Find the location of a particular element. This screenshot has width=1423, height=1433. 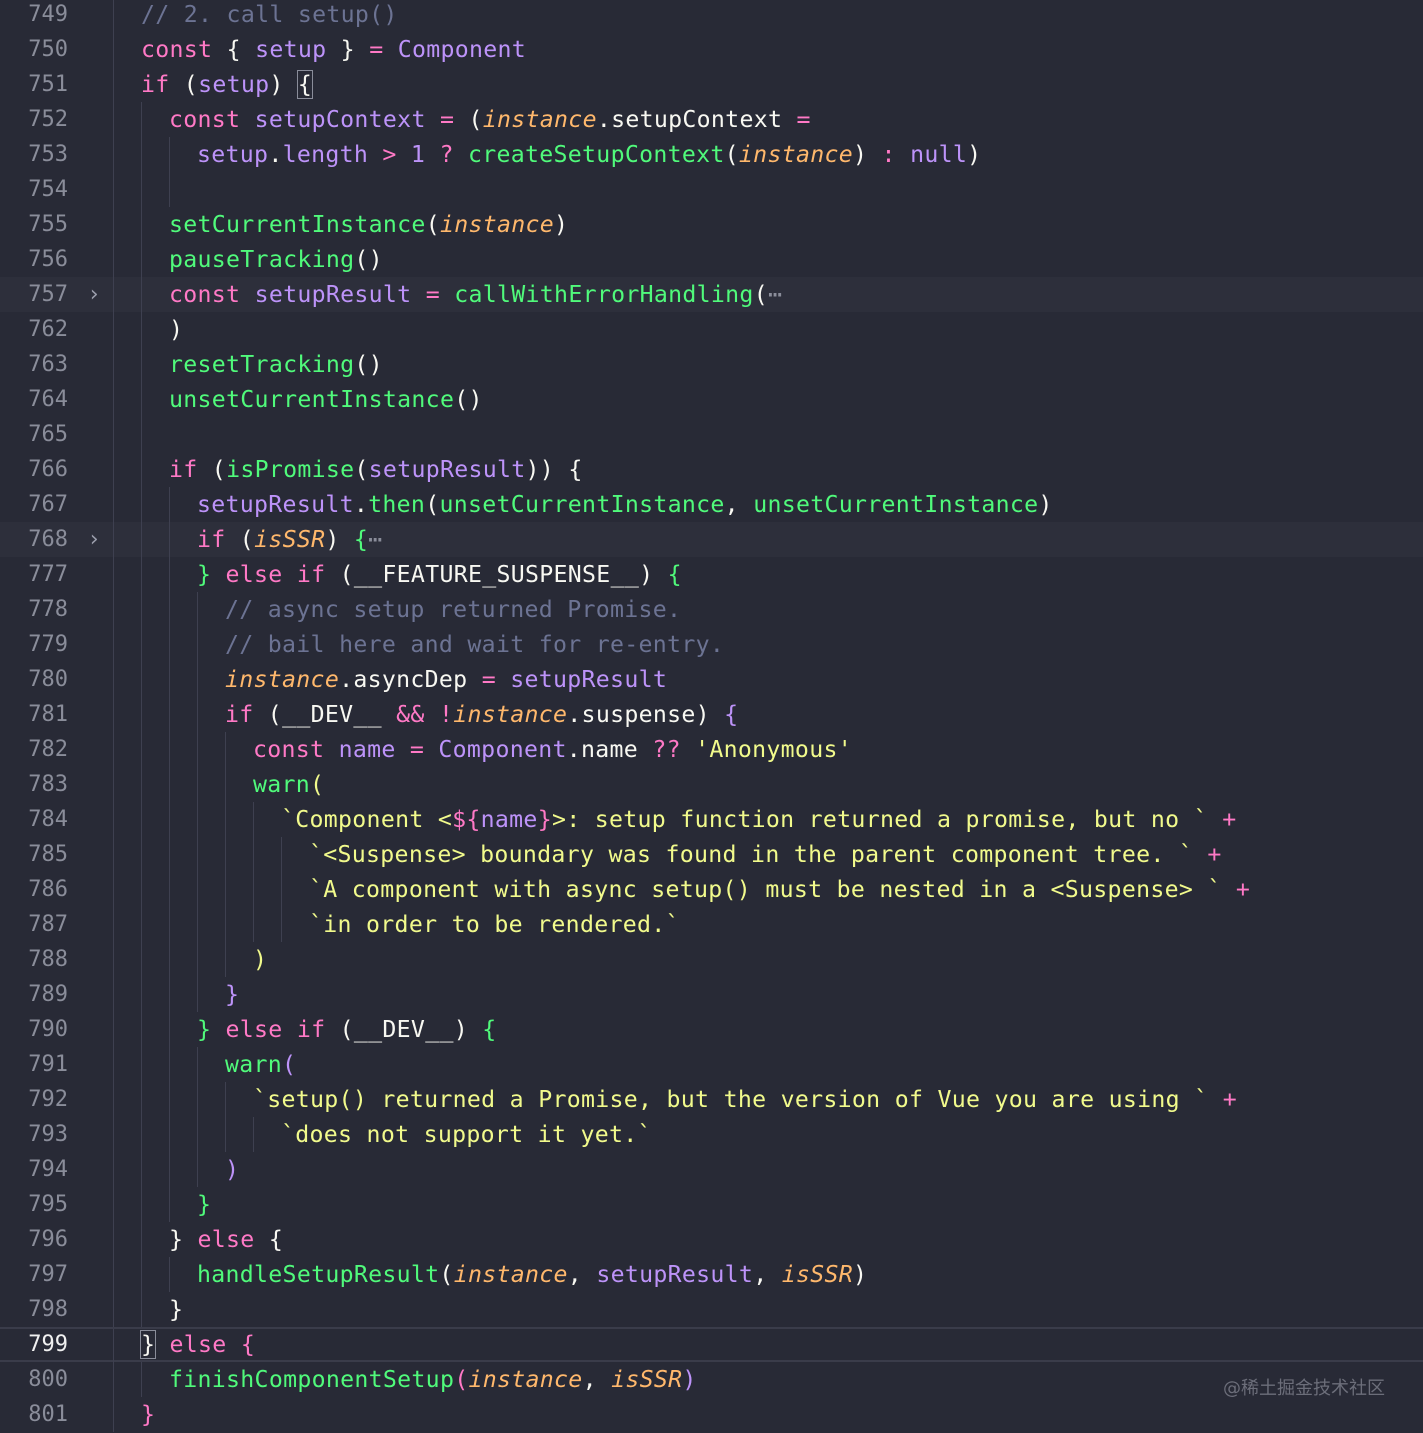

code-line: 783 warn( is located at coordinates (711, 784).